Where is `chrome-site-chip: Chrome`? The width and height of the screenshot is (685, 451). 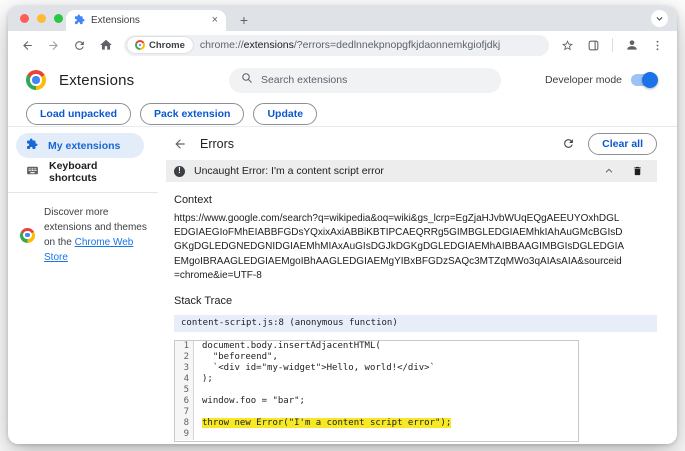
chrome-site-chip: Chrome is located at coordinates (160, 45).